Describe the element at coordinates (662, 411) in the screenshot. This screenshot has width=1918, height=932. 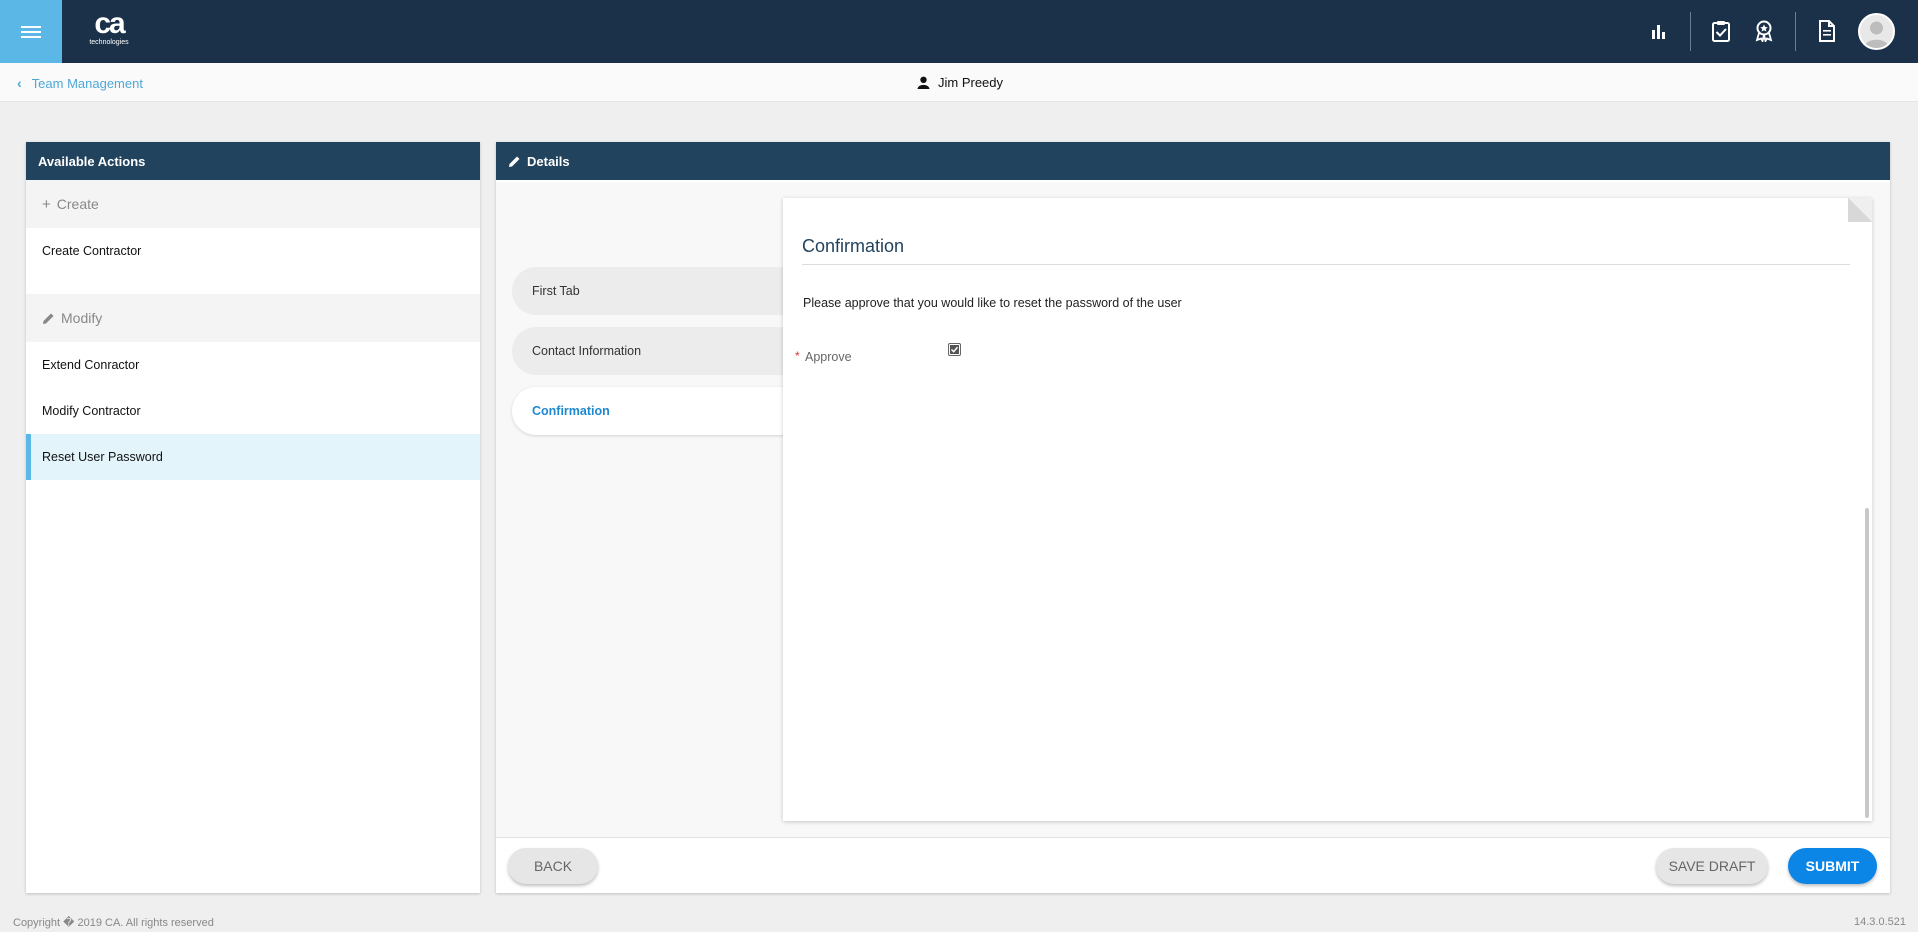
I see `tab-confirmation: Confirmation` at that location.